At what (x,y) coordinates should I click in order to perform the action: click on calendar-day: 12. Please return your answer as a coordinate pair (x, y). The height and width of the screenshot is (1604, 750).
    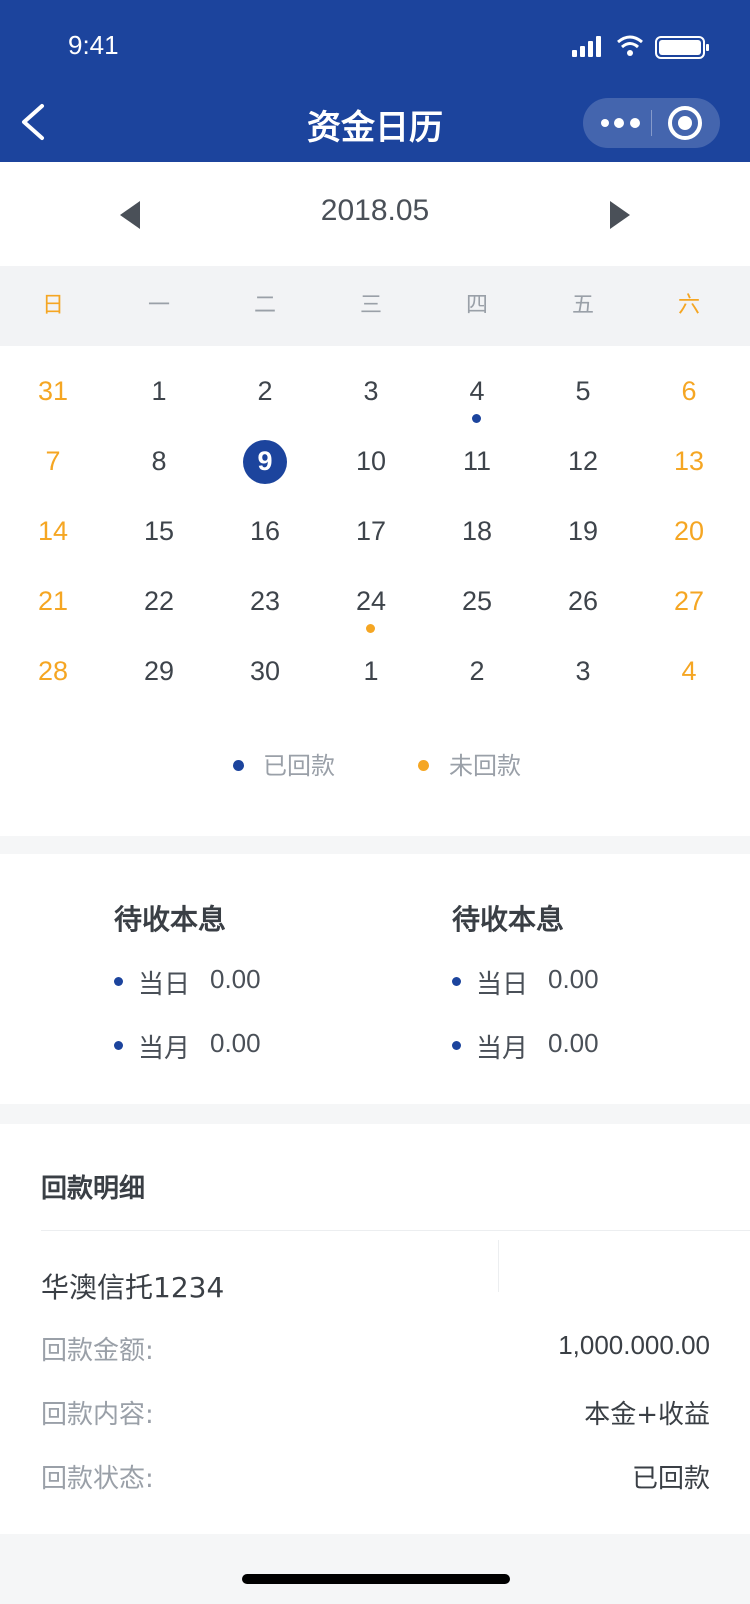
    Looking at the image, I should click on (583, 461).